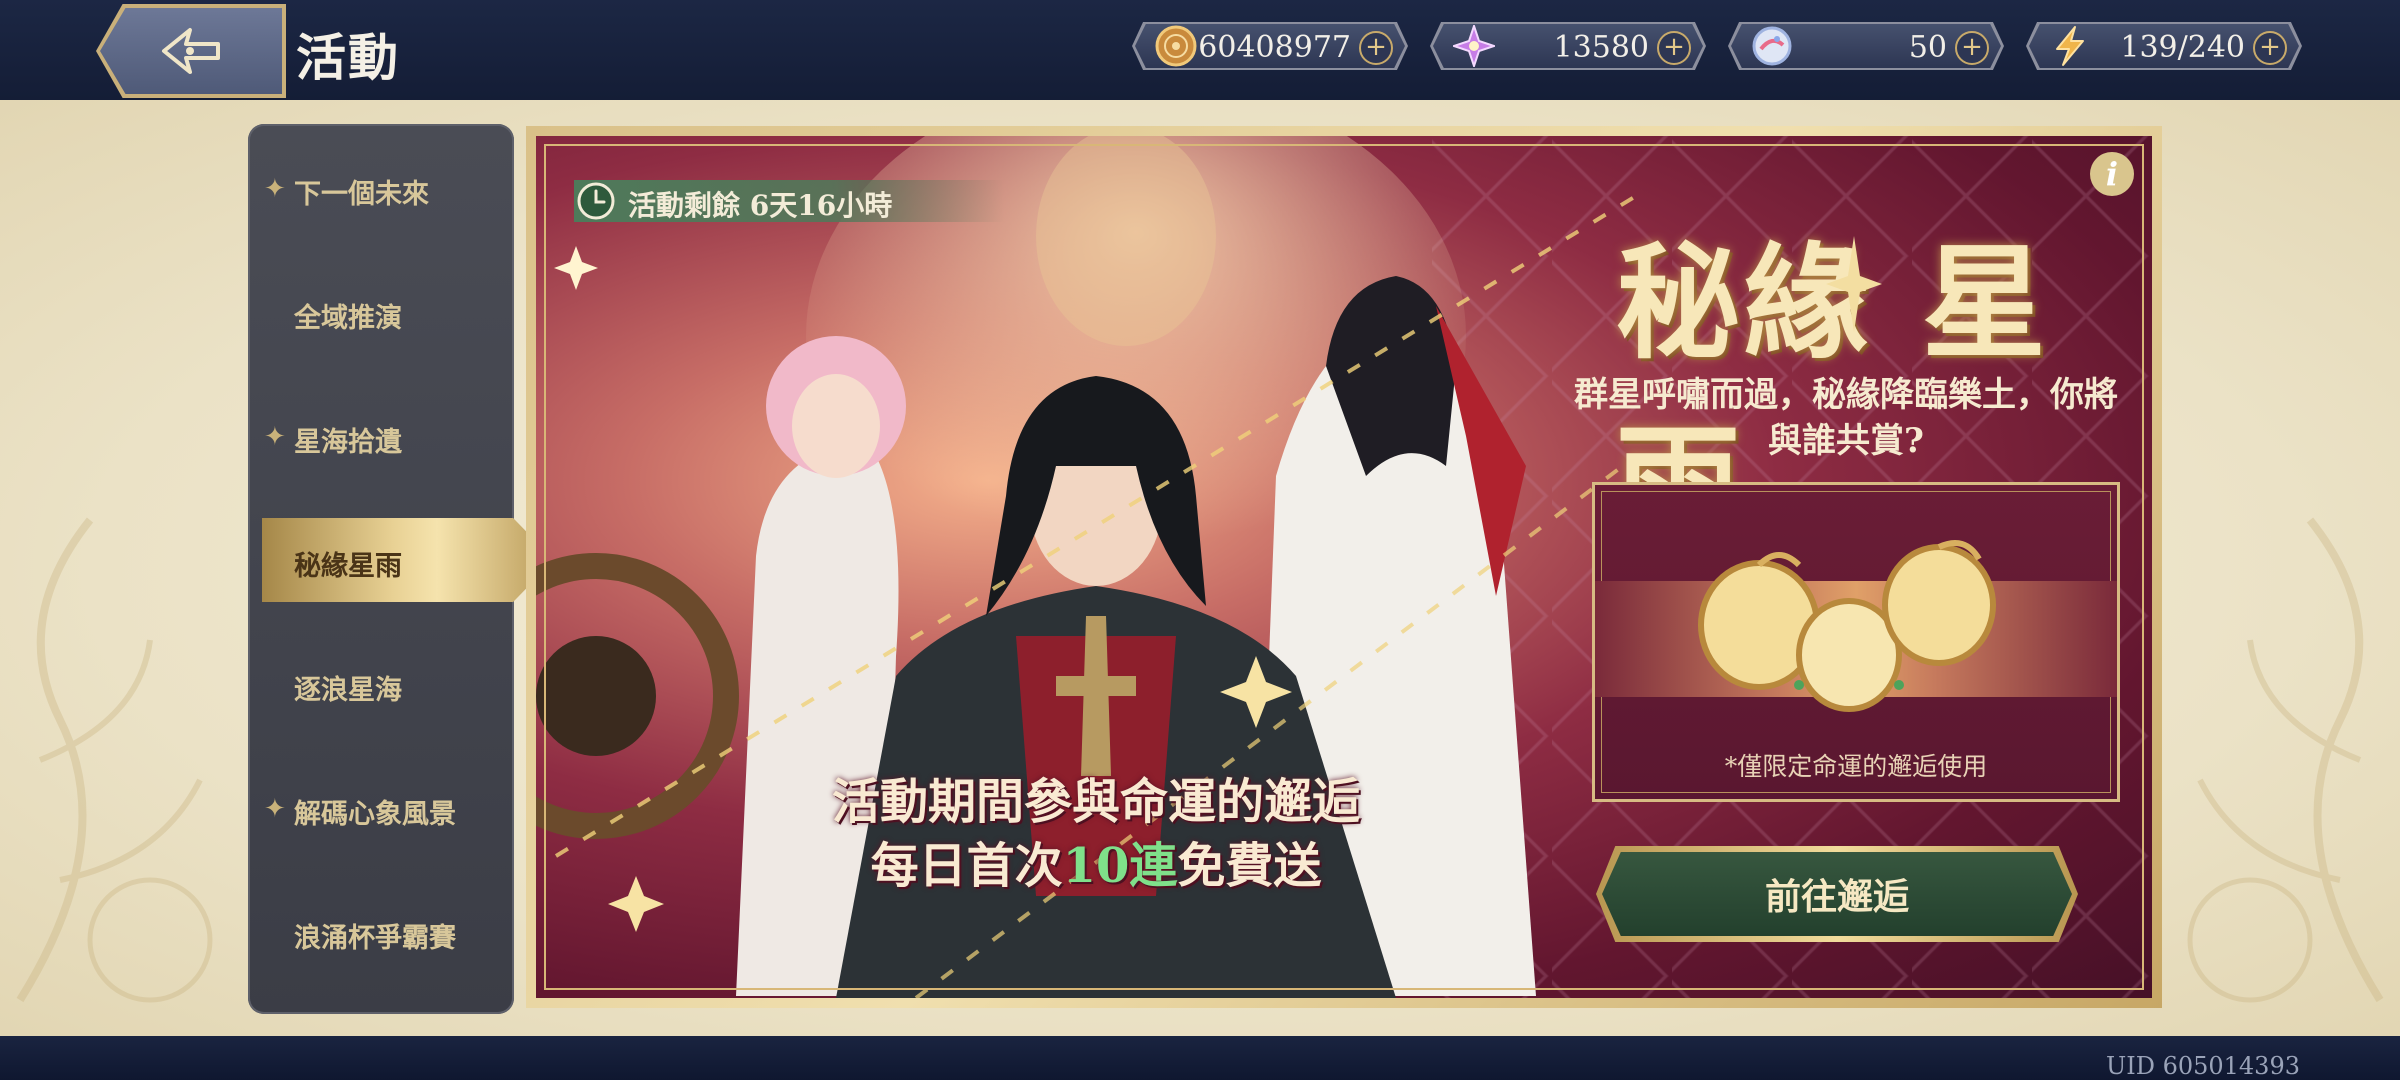 Image resolution: width=2400 pixels, height=1080 pixels. What do you see at coordinates (1866, 46) in the screenshot?
I see `resource-orb: 50 +` at bounding box center [1866, 46].